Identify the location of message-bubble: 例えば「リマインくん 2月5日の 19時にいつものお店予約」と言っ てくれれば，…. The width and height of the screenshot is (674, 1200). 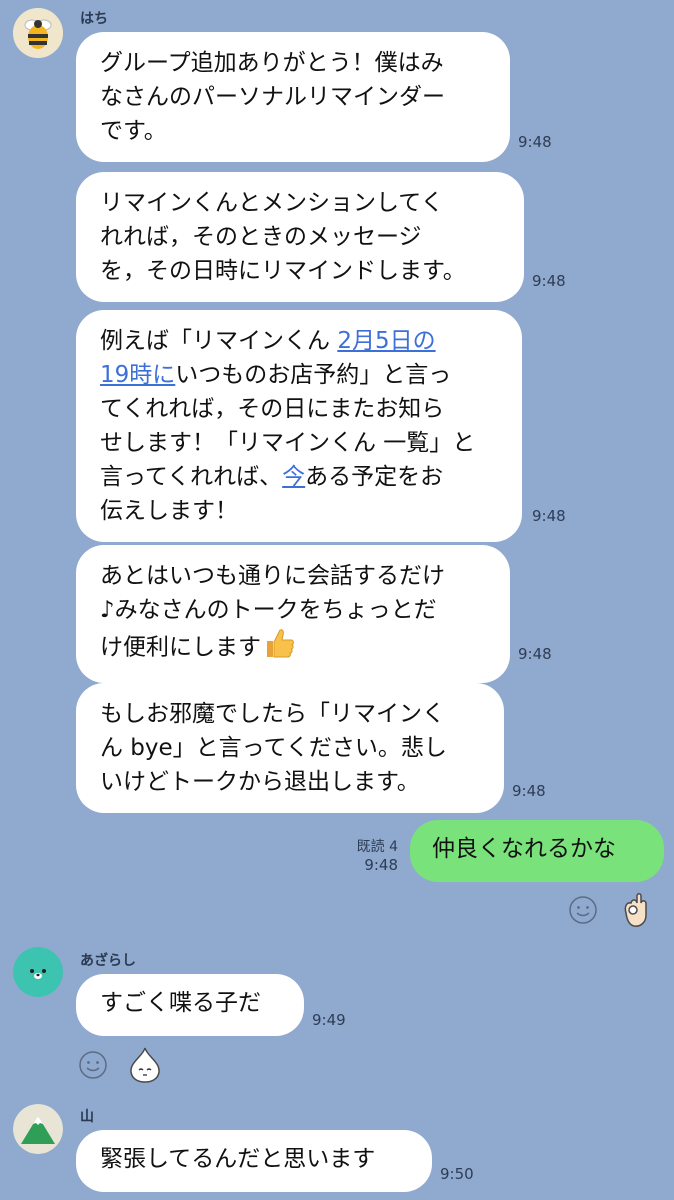
(299, 426).